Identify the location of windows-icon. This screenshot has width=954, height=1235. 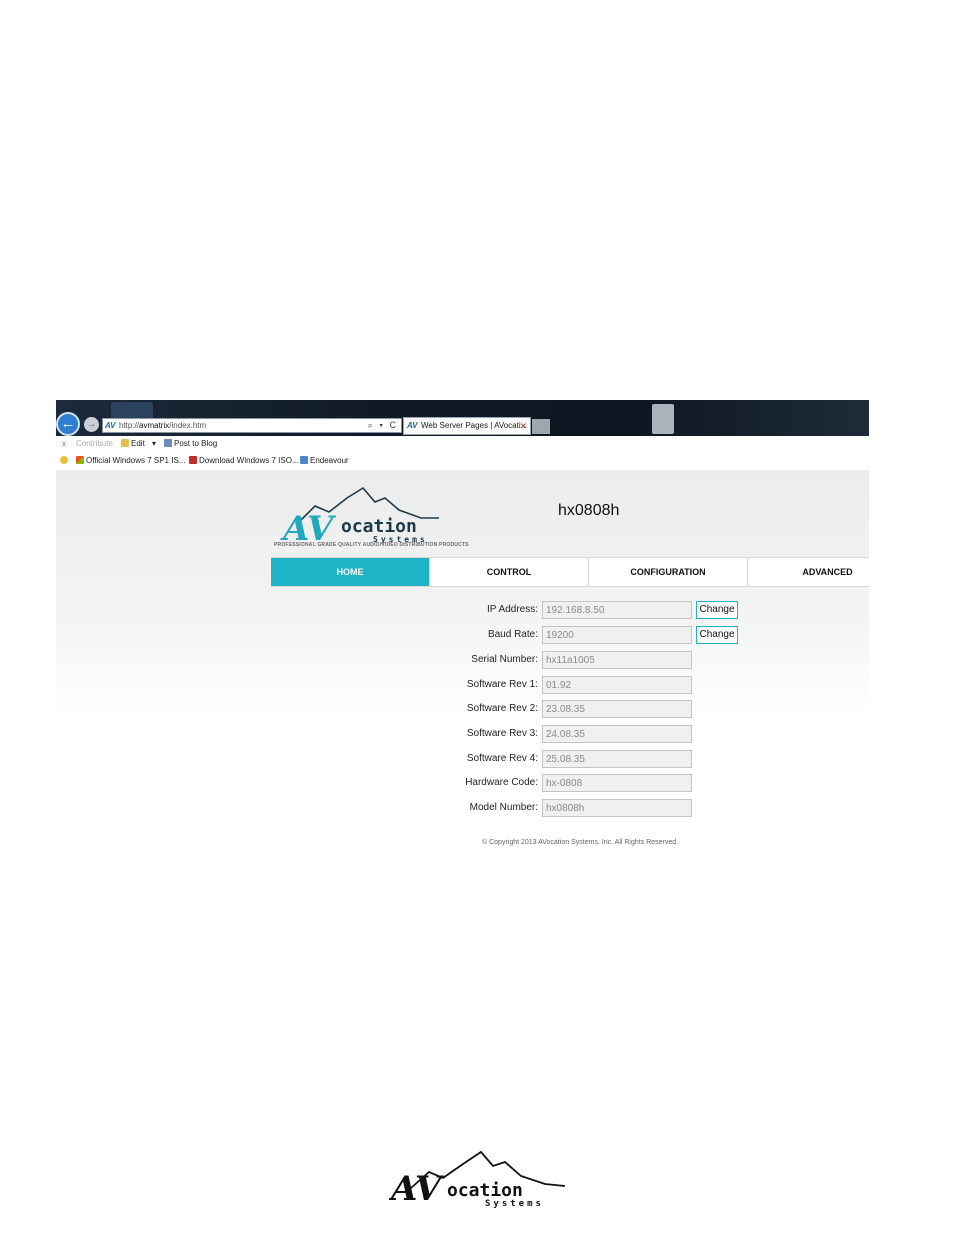
(80, 460).